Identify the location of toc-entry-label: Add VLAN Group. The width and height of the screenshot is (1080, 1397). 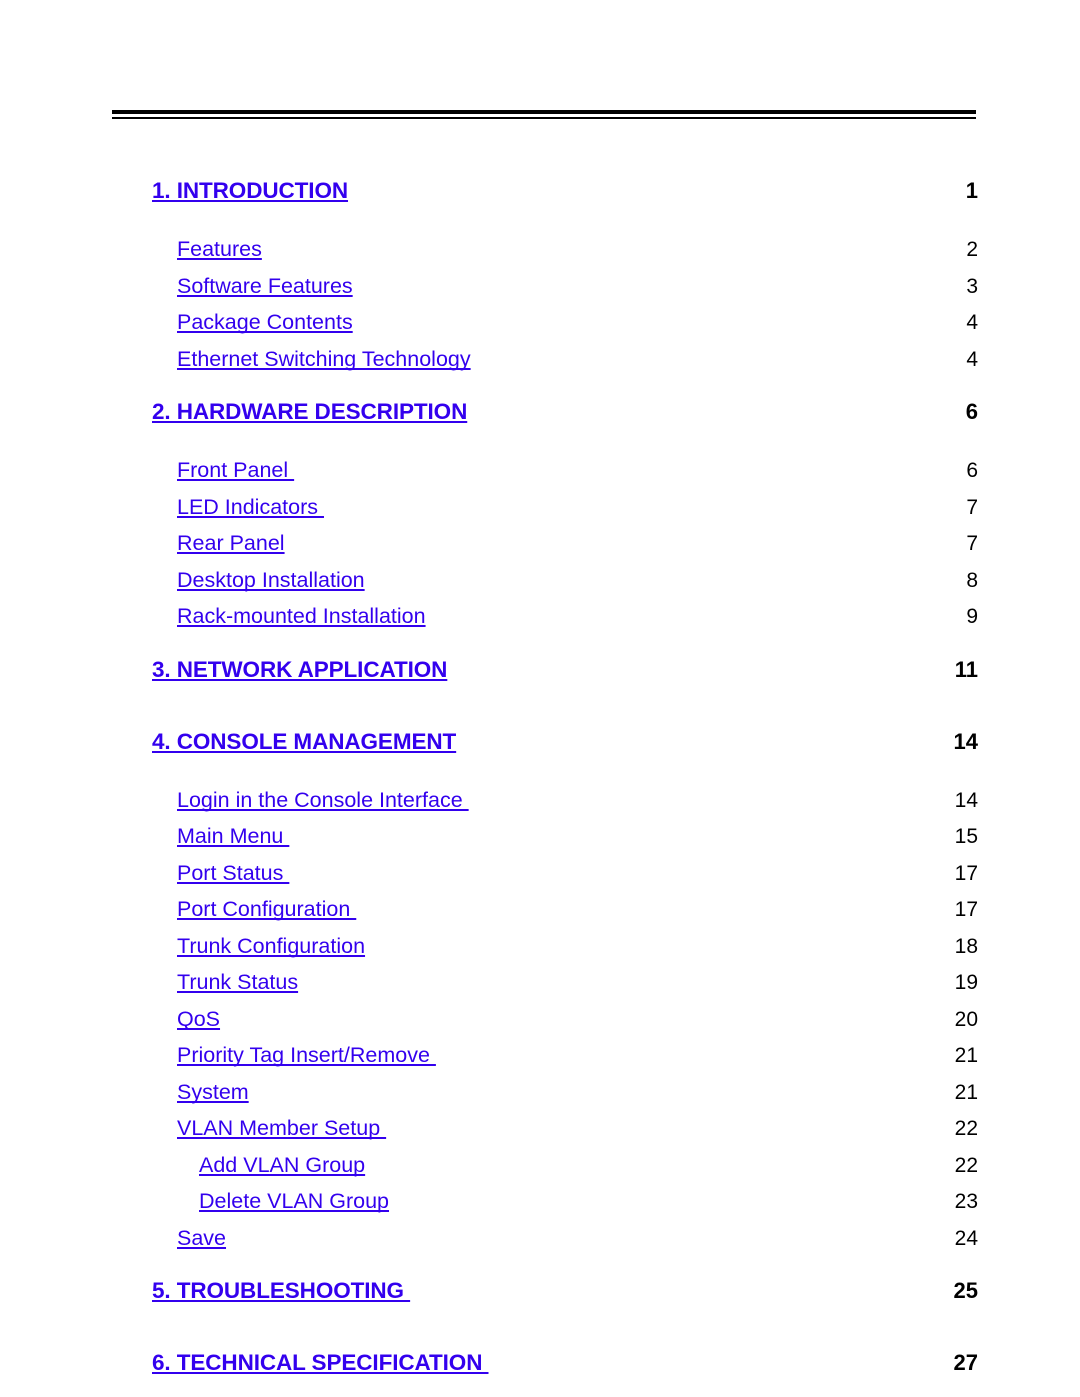
(282, 1165).